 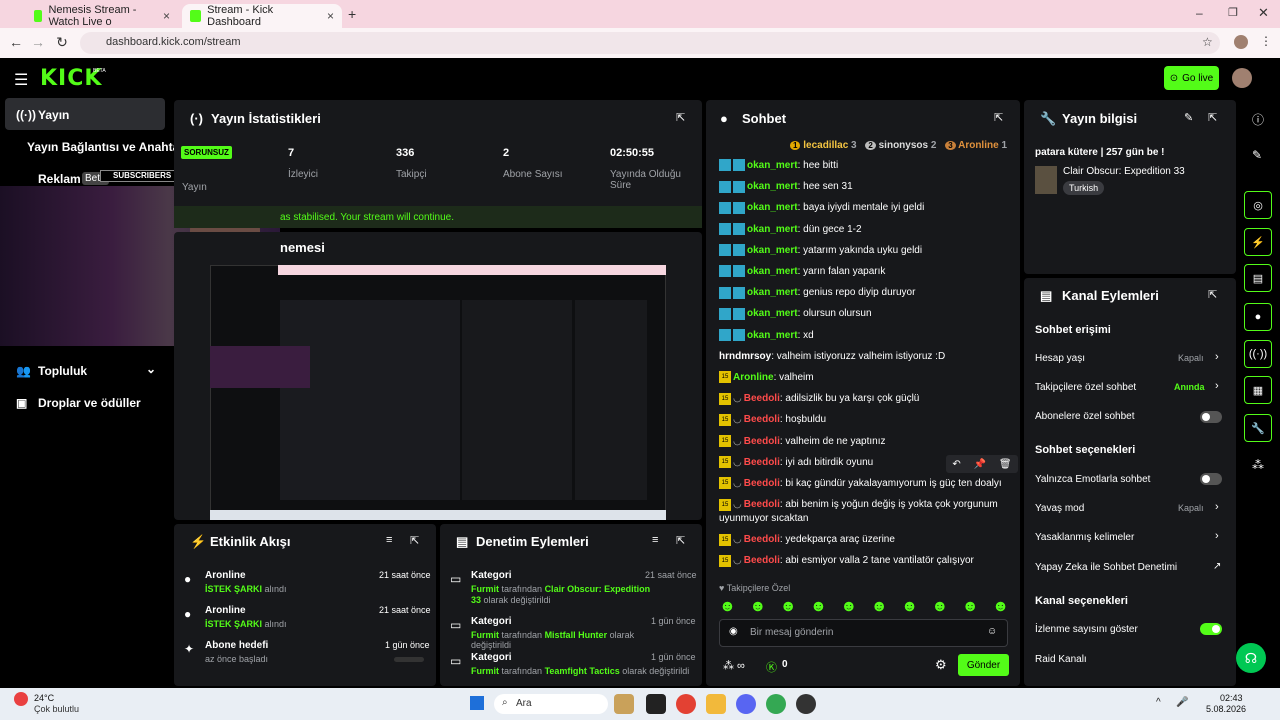 What do you see at coordinates (1211, 417) in the screenshot?
I see `subs-chat-toggle` at bounding box center [1211, 417].